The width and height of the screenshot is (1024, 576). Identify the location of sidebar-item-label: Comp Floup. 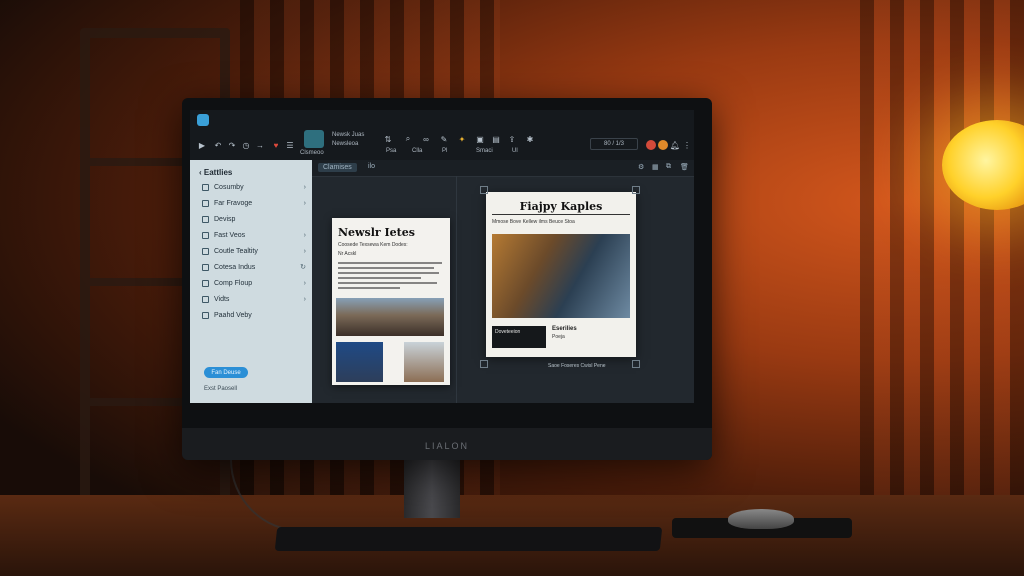
(233, 283).